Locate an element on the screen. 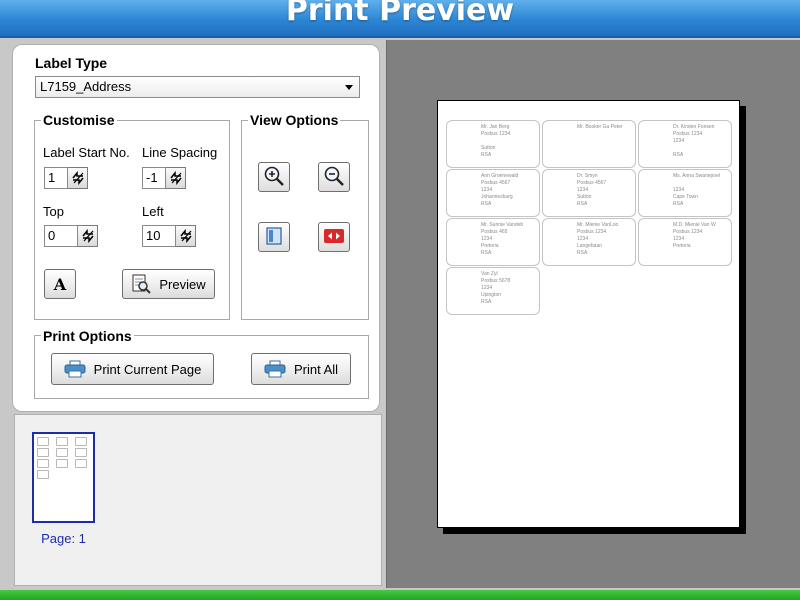  fit-page-button is located at coordinates (274, 237).